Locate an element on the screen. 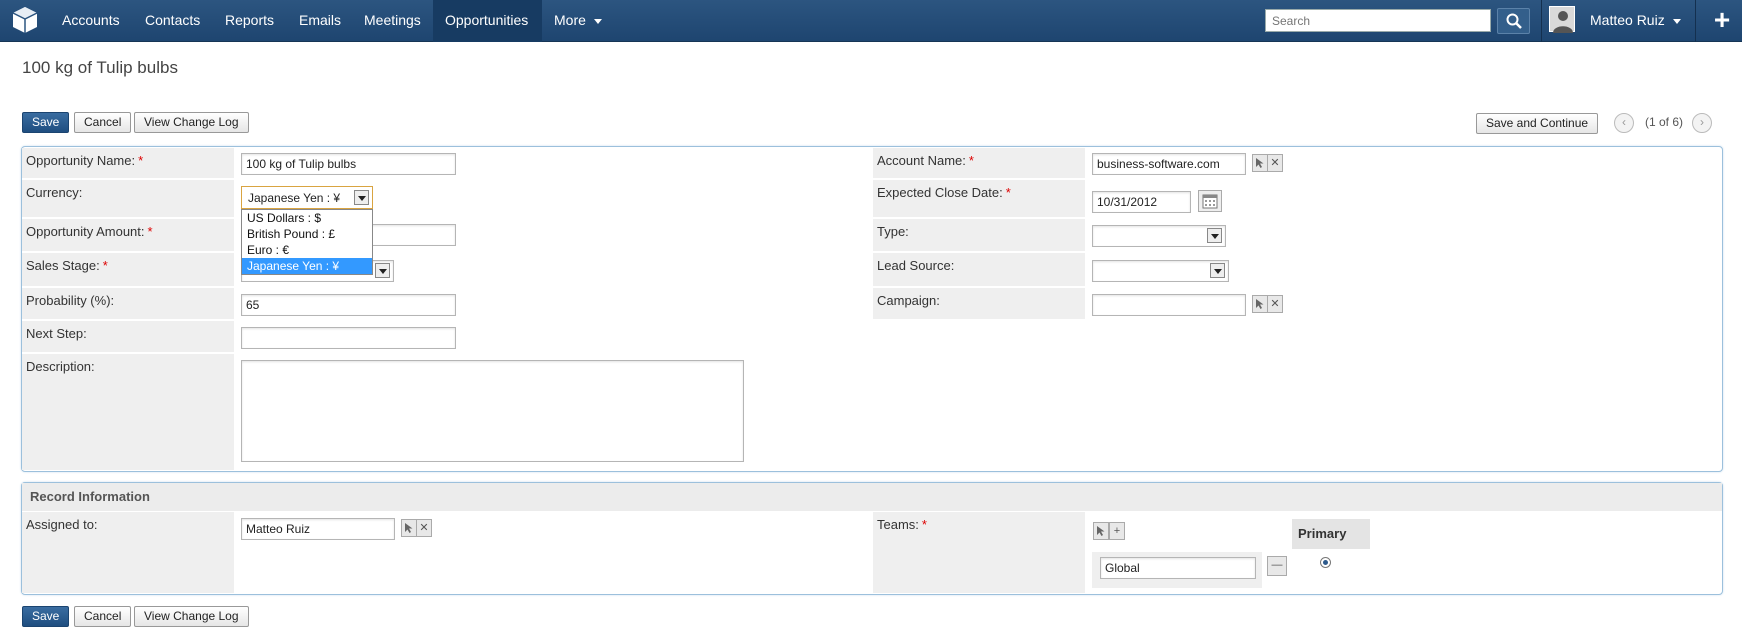 The height and width of the screenshot is (627, 1742). clear-account-button: ✕ is located at coordinates (1275, 163).